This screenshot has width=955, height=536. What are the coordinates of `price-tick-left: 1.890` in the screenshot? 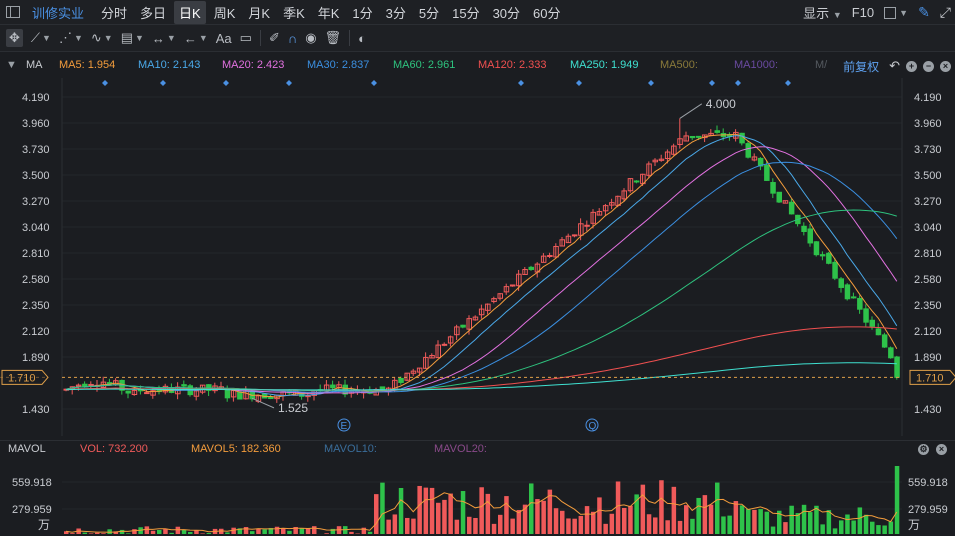 It's located at (36, 358).